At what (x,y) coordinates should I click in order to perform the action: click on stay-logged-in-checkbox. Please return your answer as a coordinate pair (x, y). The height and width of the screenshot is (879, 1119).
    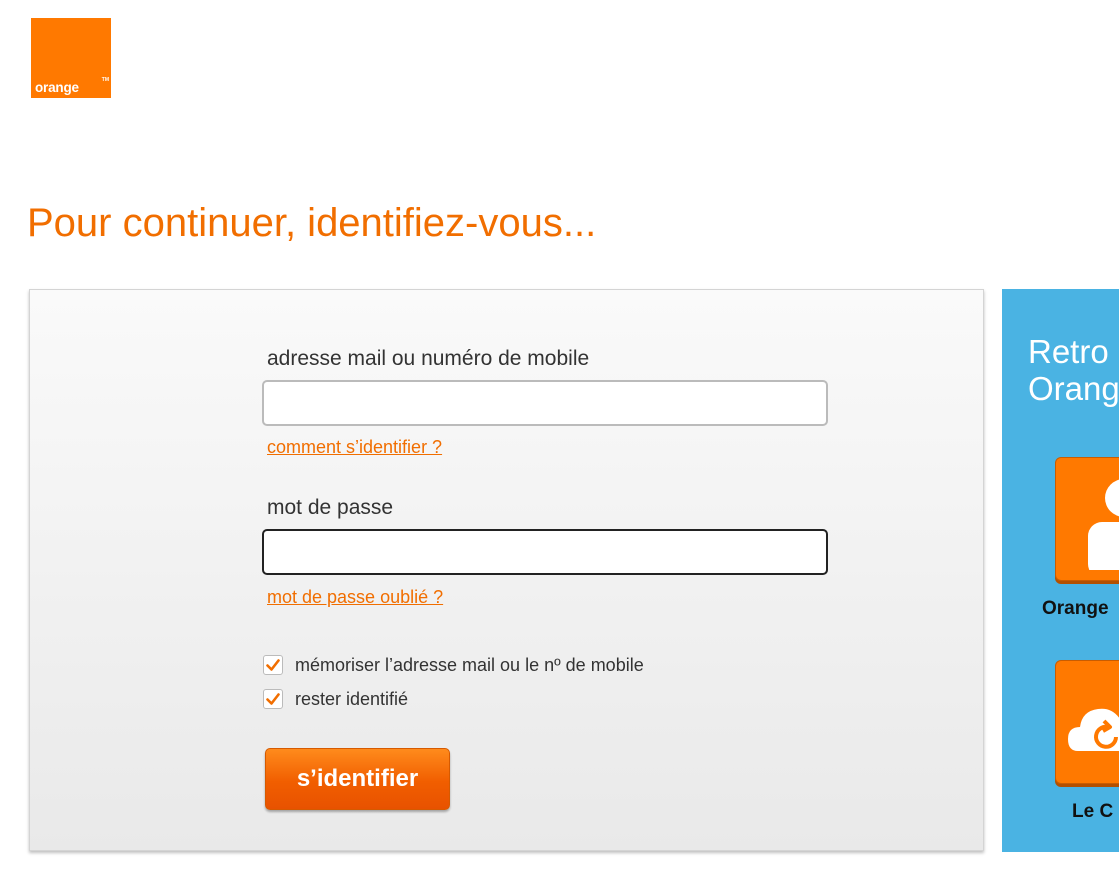
    Looking at the image, I should click on (273, 699).